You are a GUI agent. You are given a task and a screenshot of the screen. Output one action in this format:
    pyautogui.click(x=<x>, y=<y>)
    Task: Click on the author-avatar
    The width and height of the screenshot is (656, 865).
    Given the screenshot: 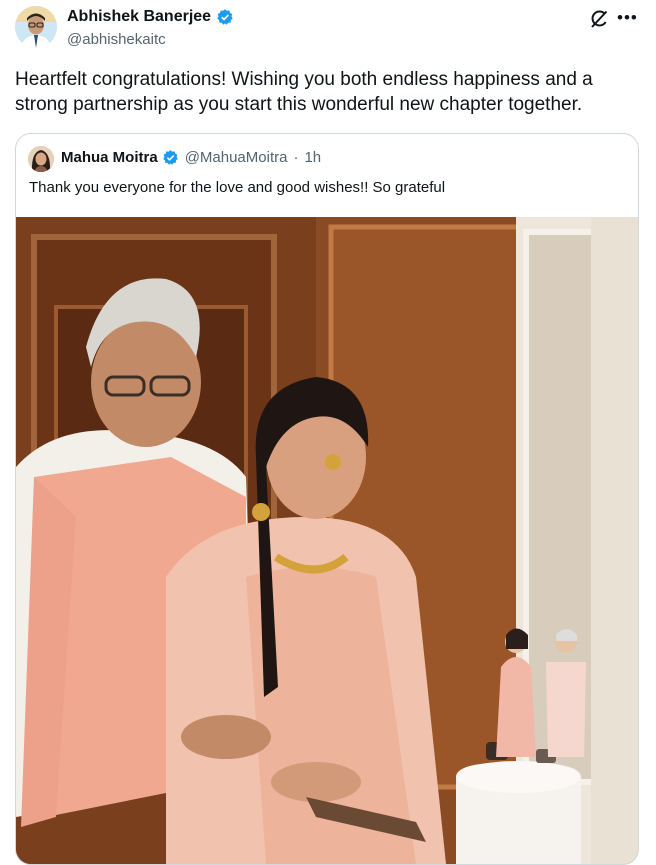 What is the action you would take?
    pyautogui.click(x=36, y=27)
    